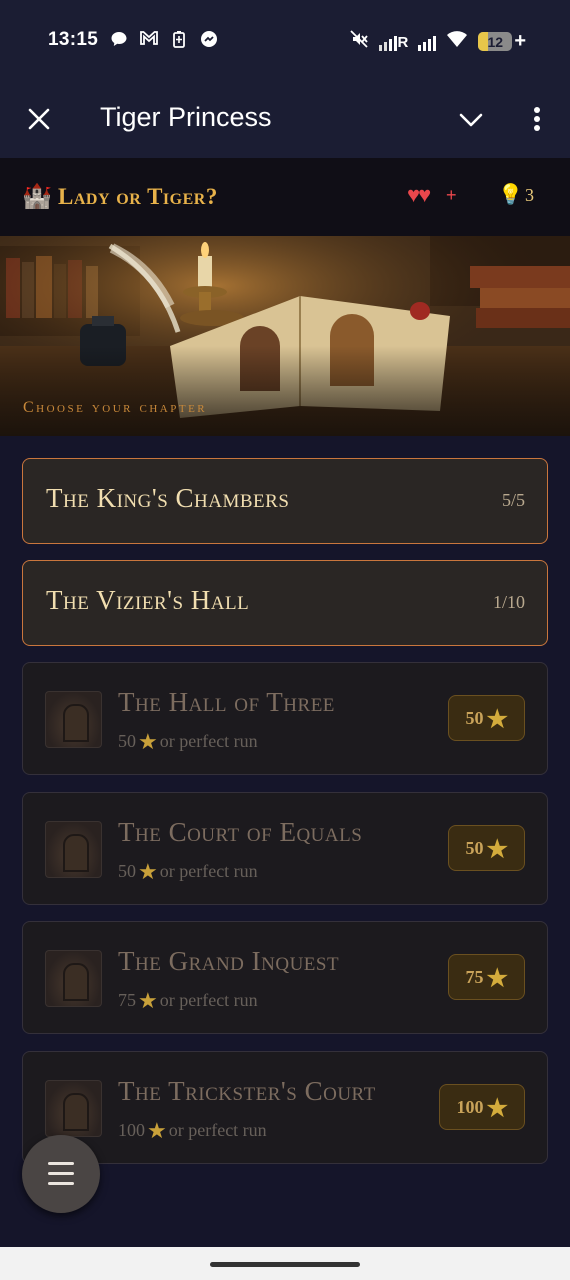  Describe the element at coordinates (229, 961) in the screenshot. I see `chapter-title: The Grand Inquest` at that location.